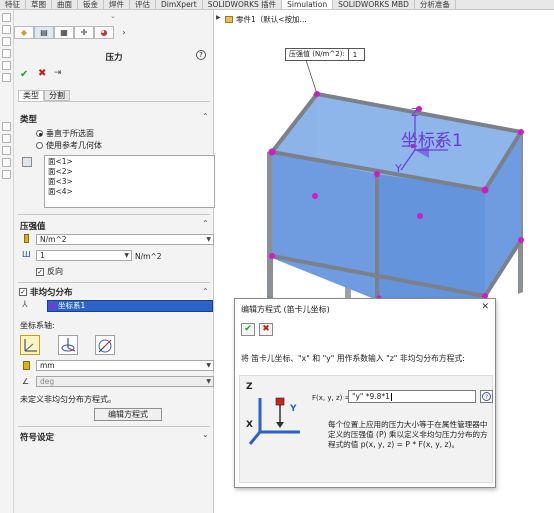 This screenshot has height=513, width=554. Describe the element at coordinates (391, 397) in the screenshot. I see `text-caret` at that location.